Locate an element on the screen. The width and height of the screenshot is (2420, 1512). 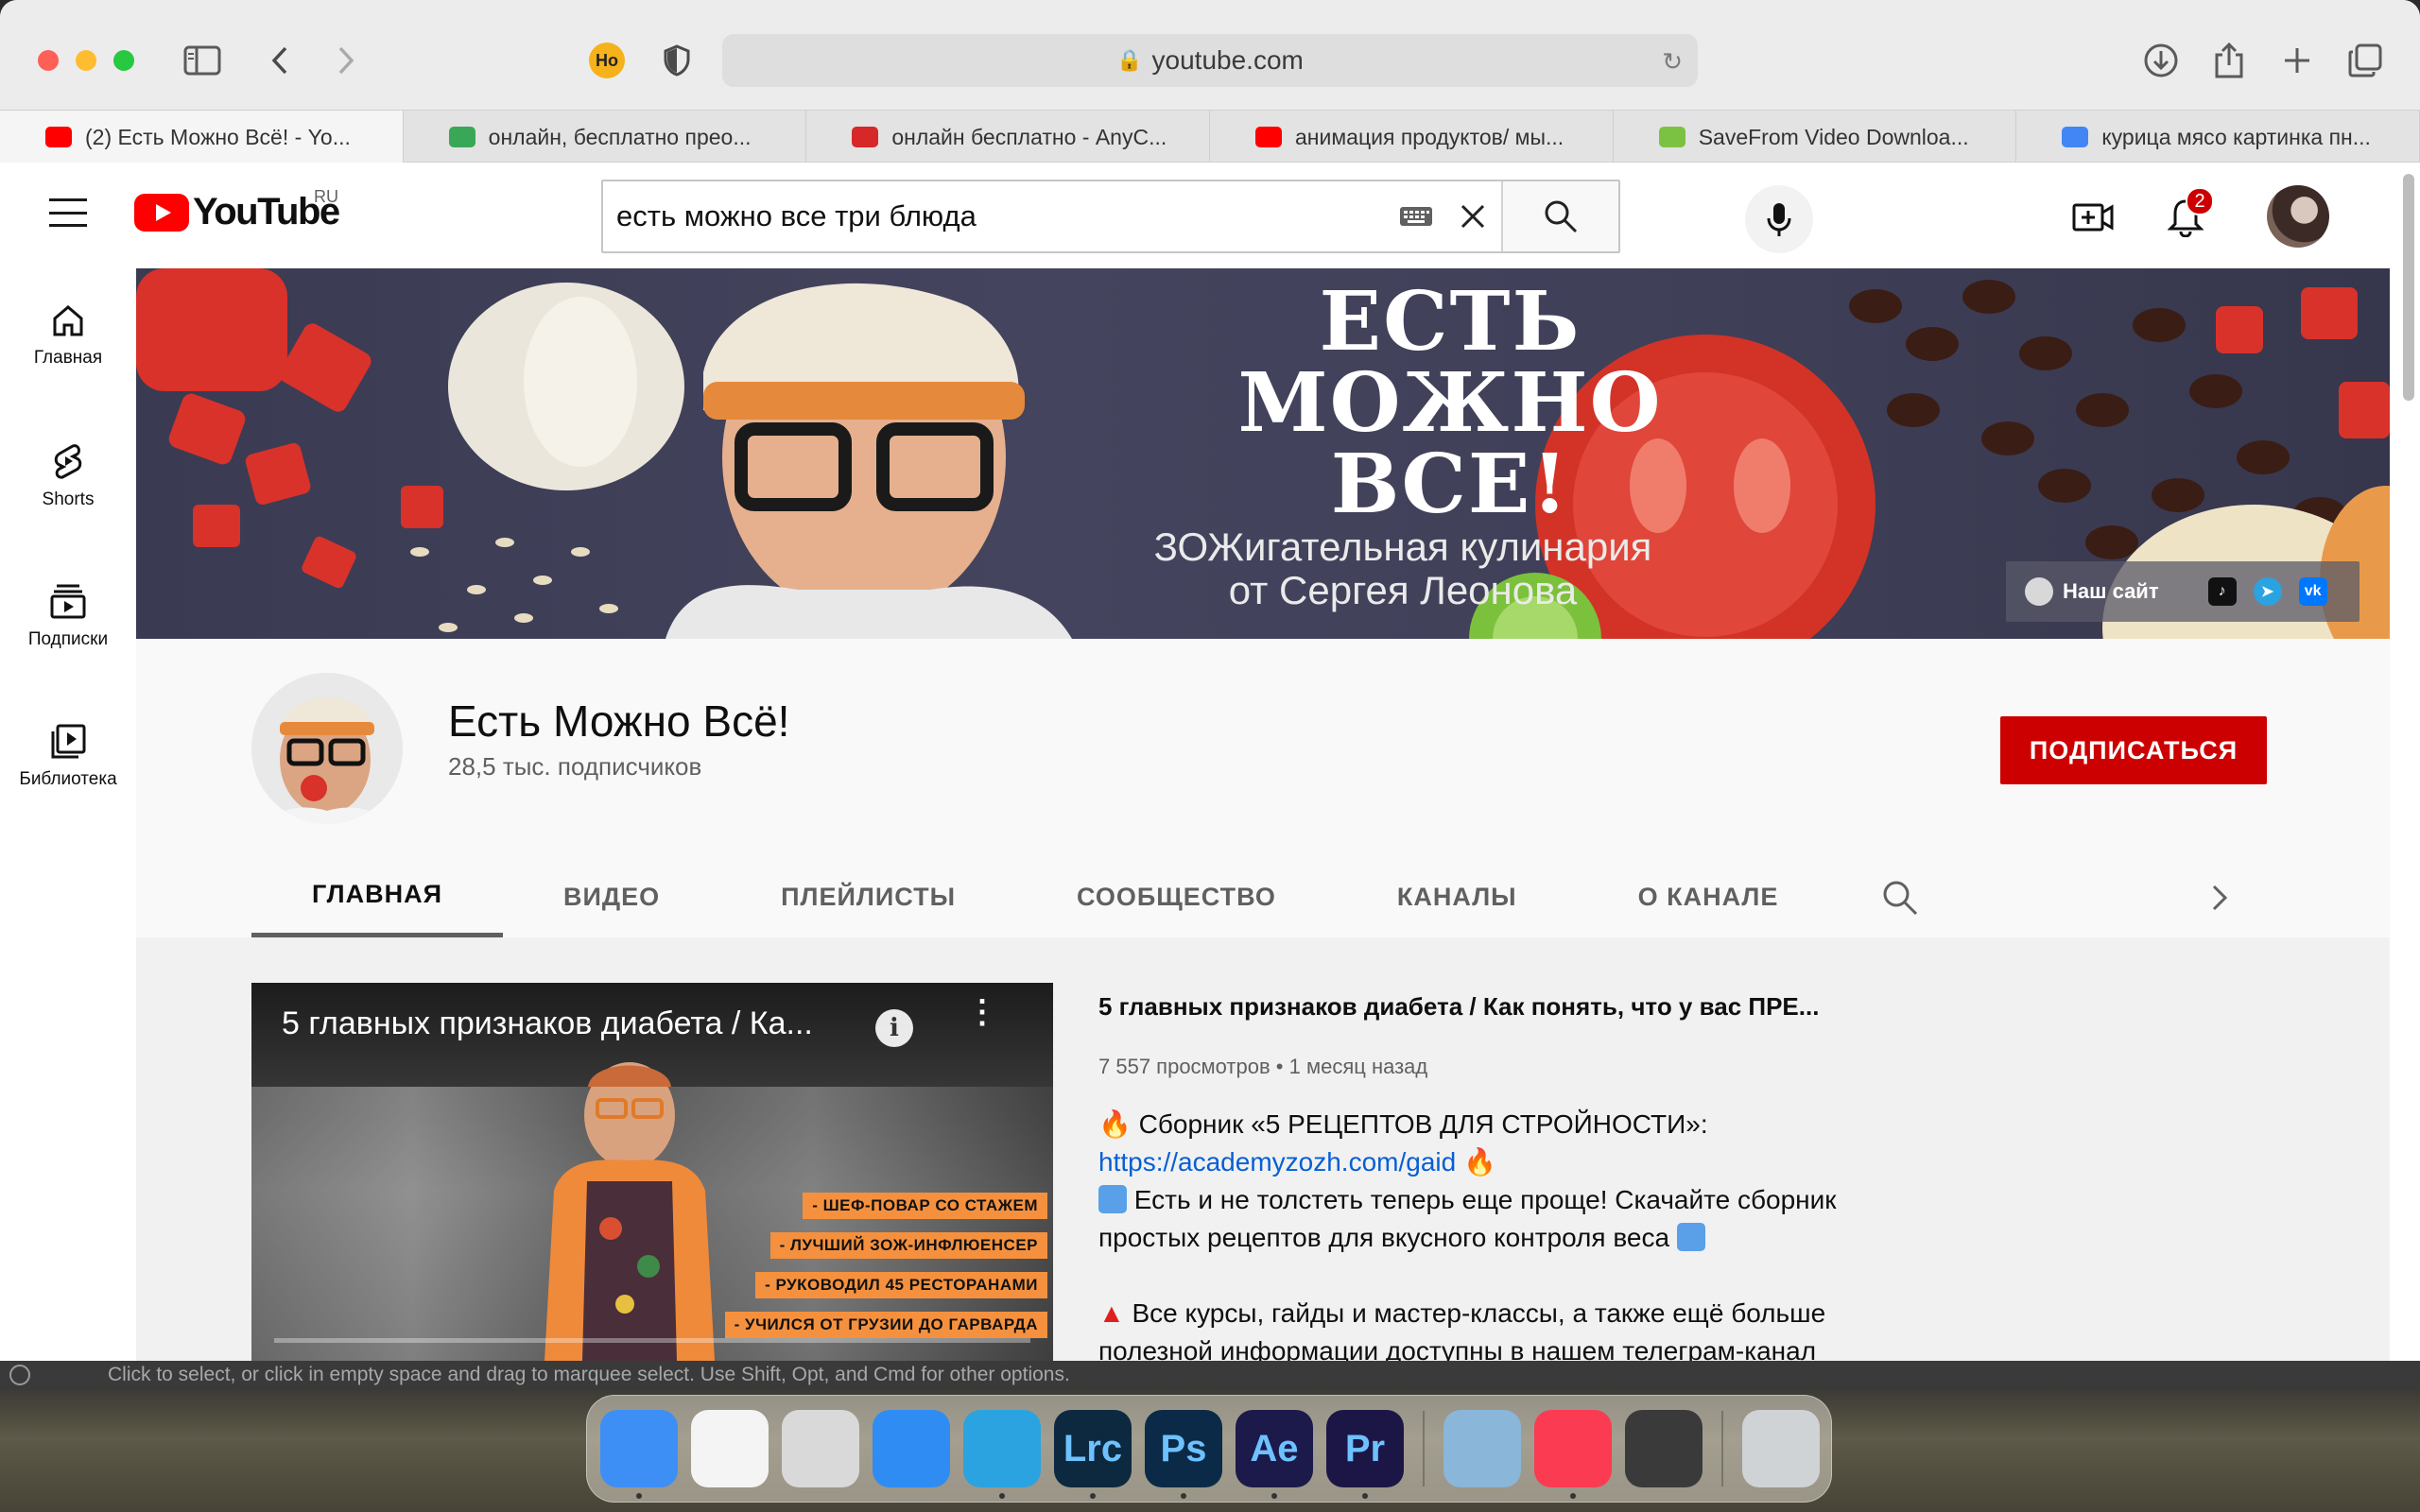
fire-icon: 🔥 is located at coordinates (1479, 1162).